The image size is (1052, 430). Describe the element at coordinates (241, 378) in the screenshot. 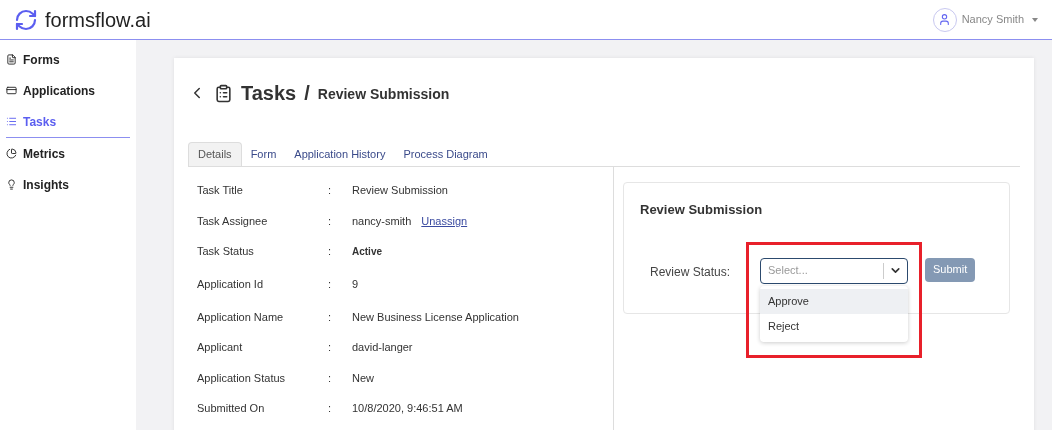

I see `detail-label: Application Status` at that location.